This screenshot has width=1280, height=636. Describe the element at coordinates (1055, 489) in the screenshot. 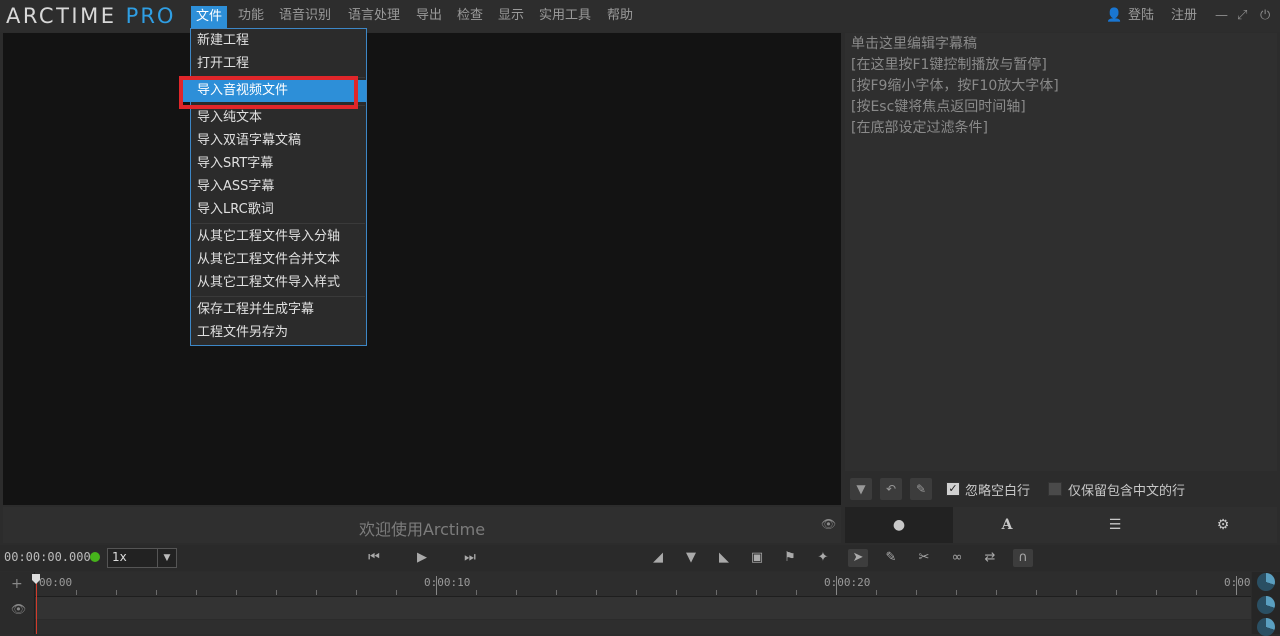

I see `chinese-only-checkbox` at that location.